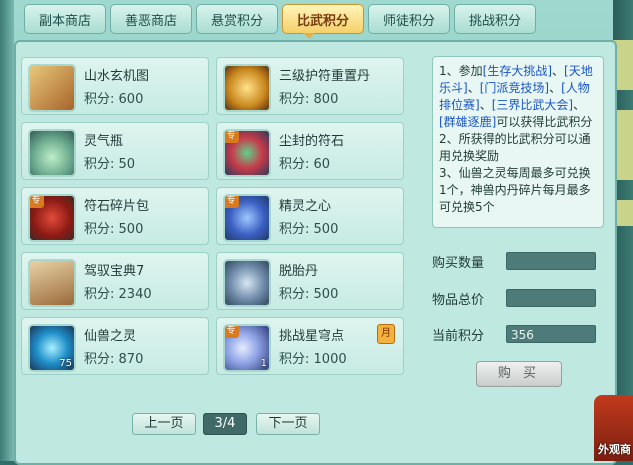  Describe the element at coordinates (115, 281) in the screenshot. I see `shop-item: 驾驭宝典7 积分: 2340` at that location.